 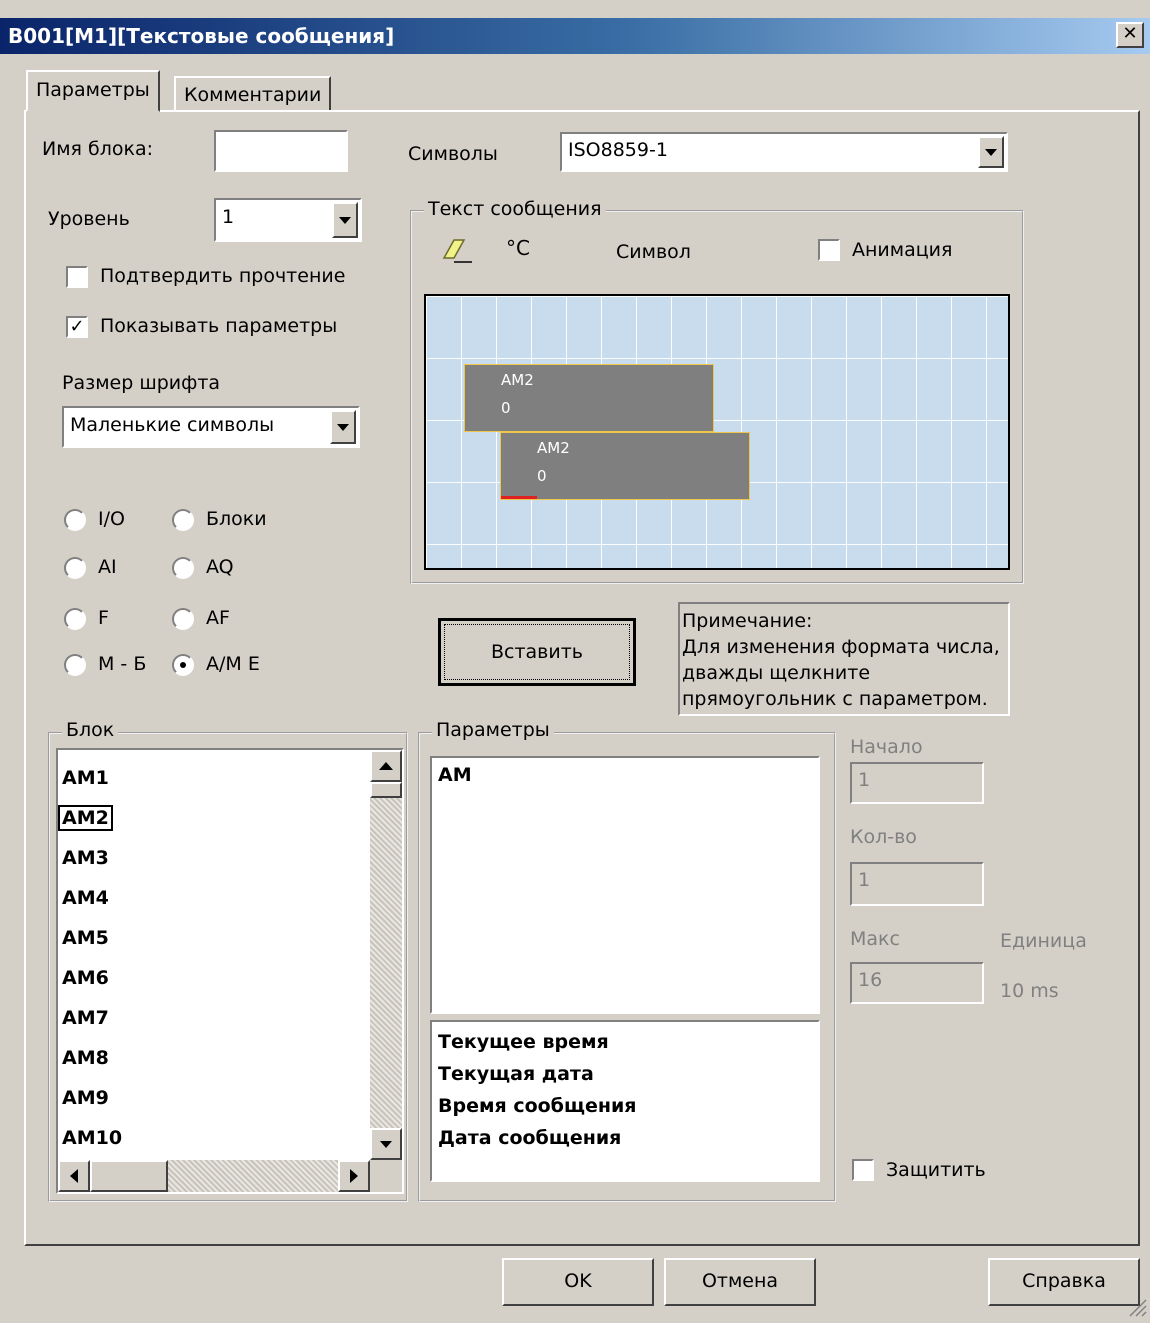 I want to click on list-item: Дата сообщения, so click(x=625, y=1138).